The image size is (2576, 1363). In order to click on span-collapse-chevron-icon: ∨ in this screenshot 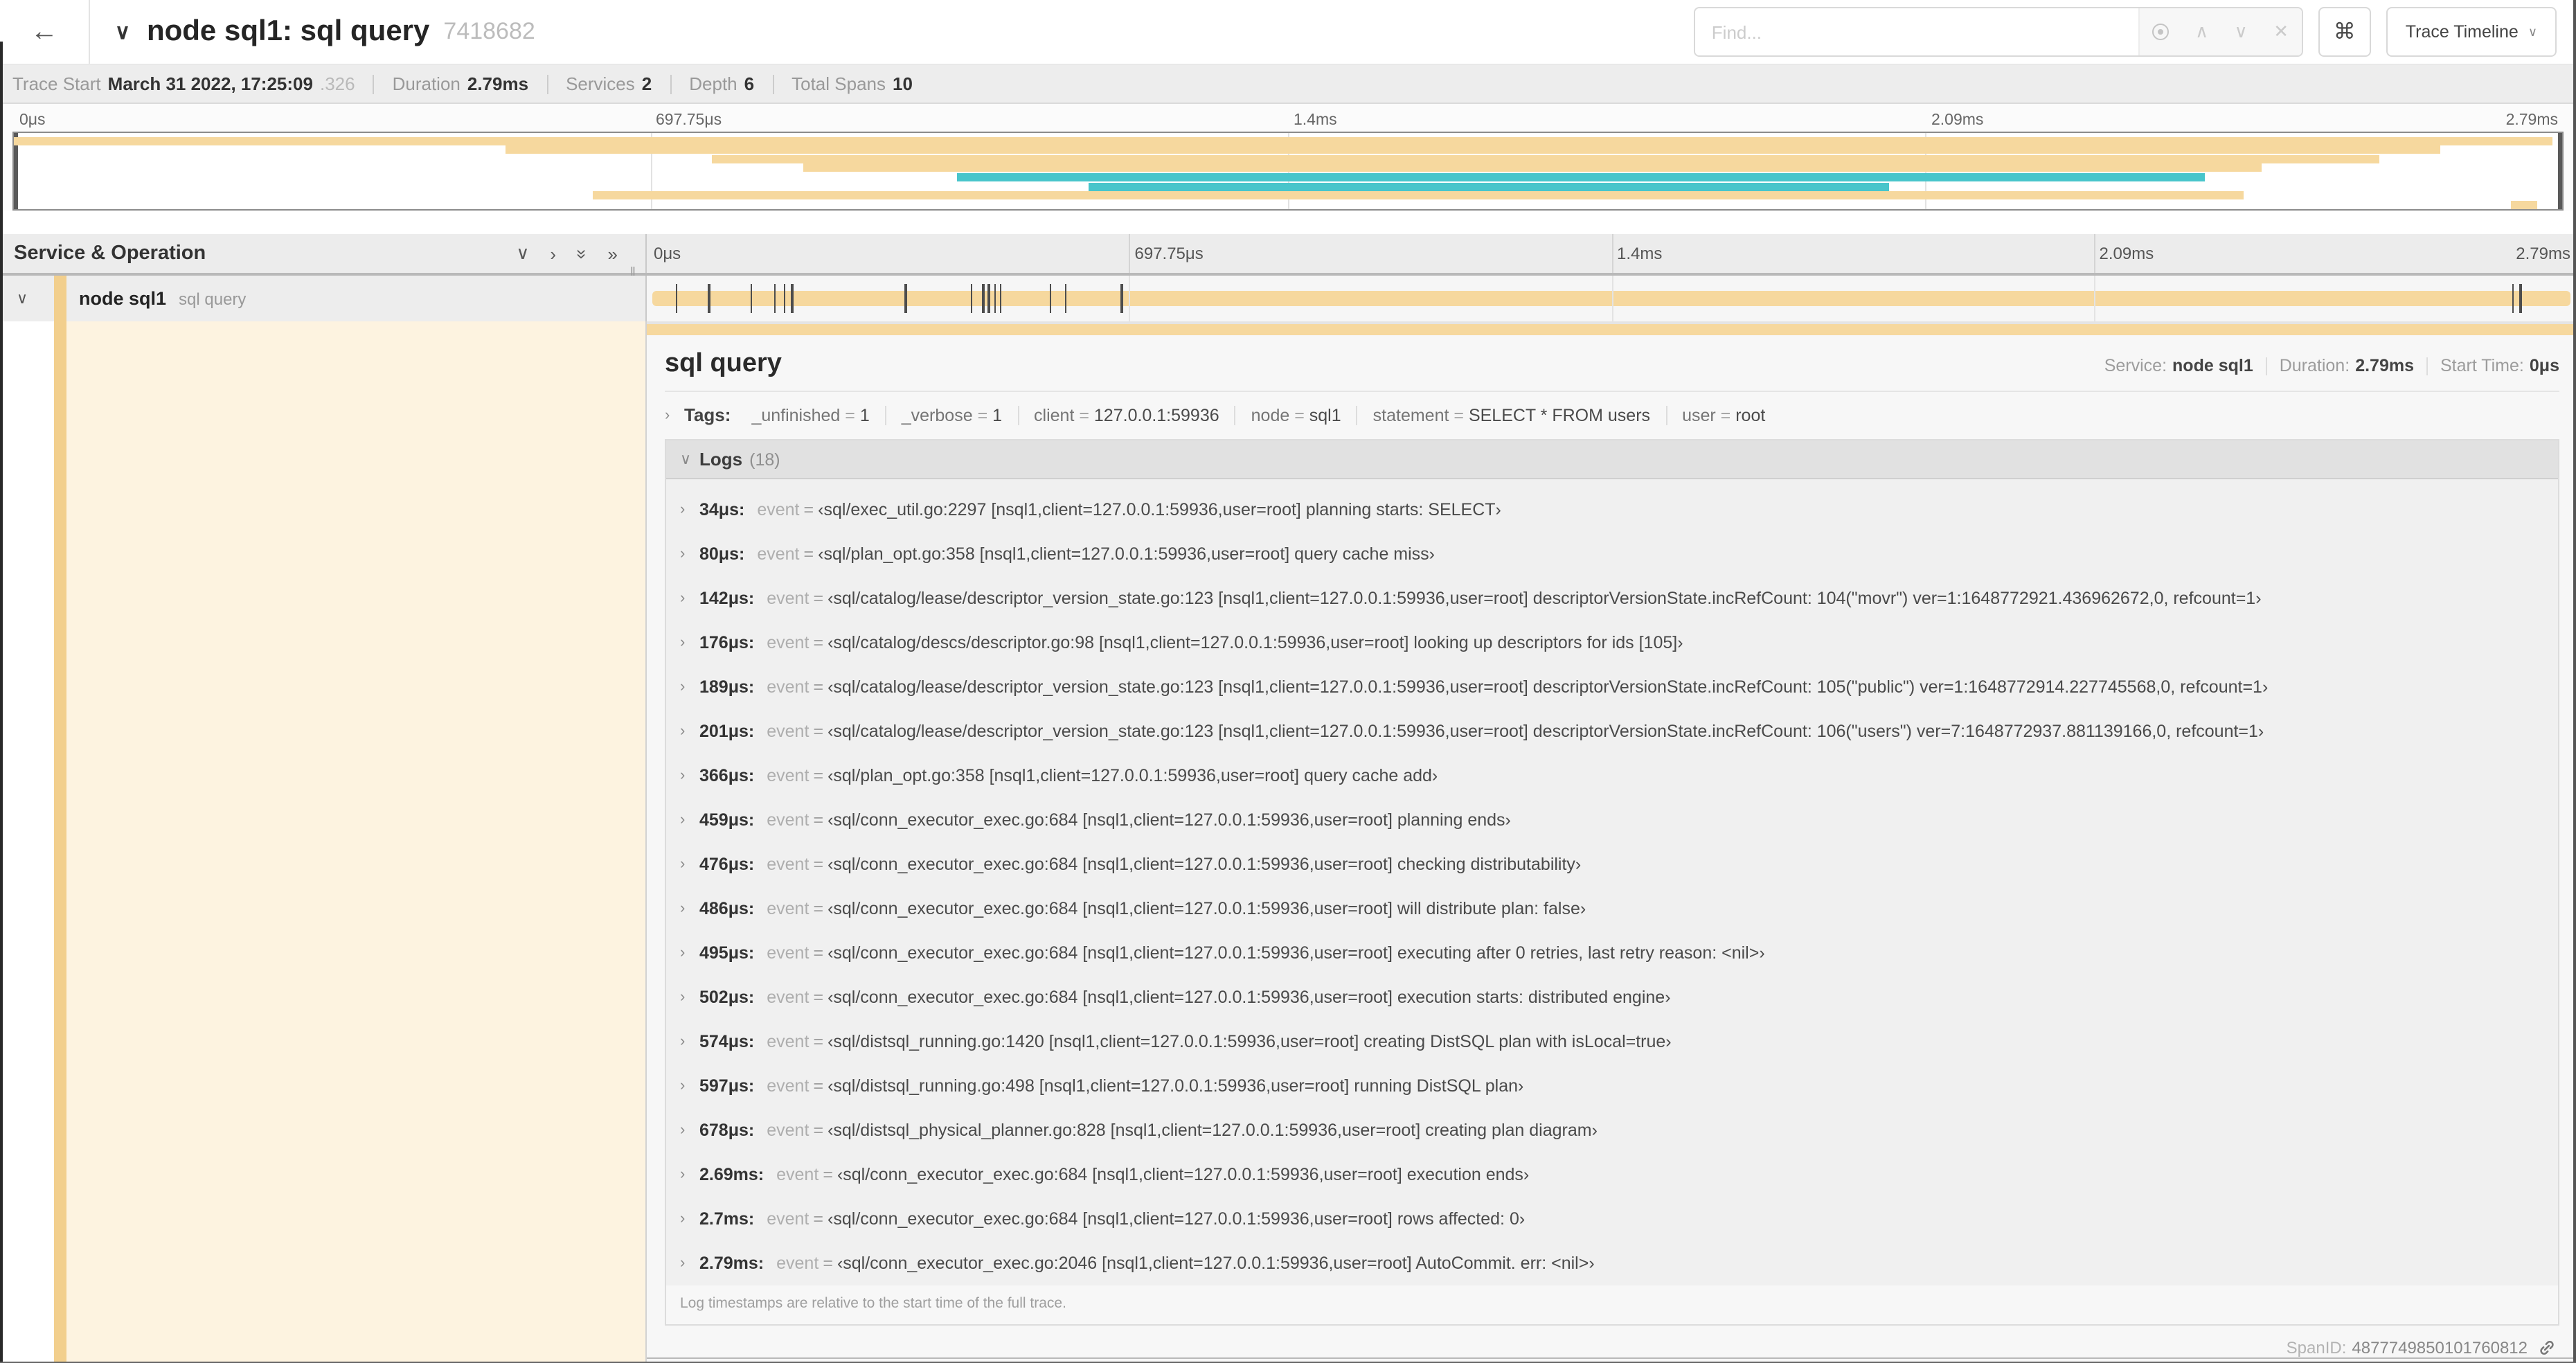, I will do `click(30, 298)`.